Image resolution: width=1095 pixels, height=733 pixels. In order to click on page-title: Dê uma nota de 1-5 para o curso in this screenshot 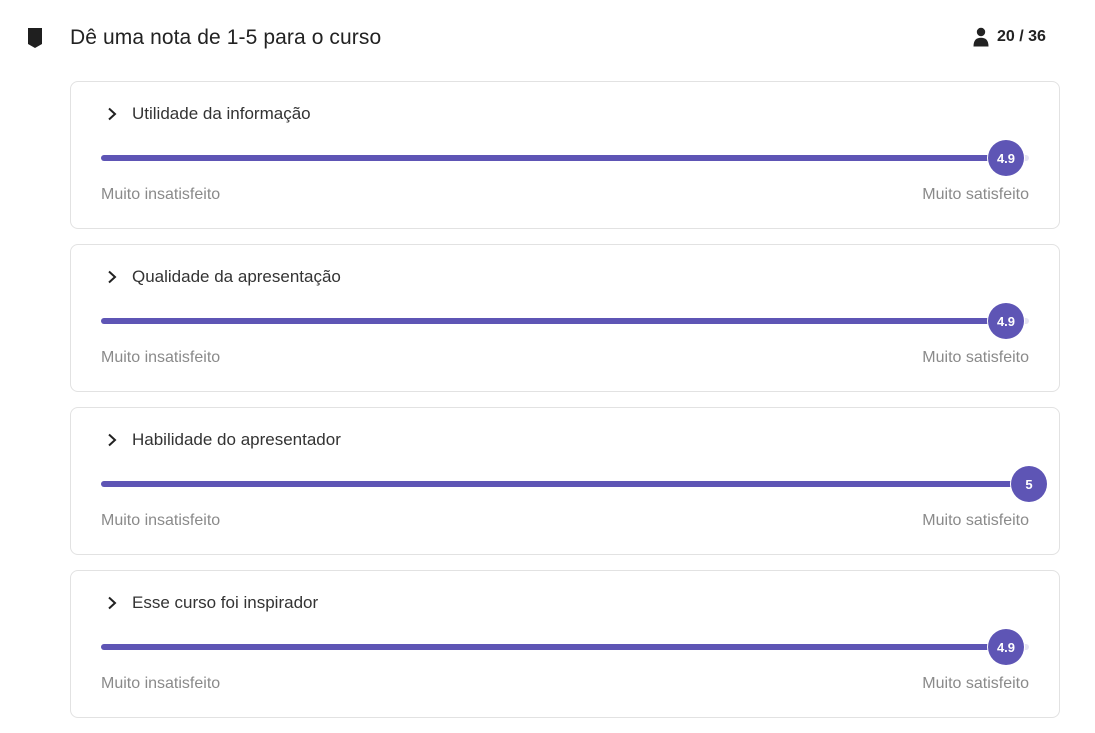, I will do `click(226, 37)`.